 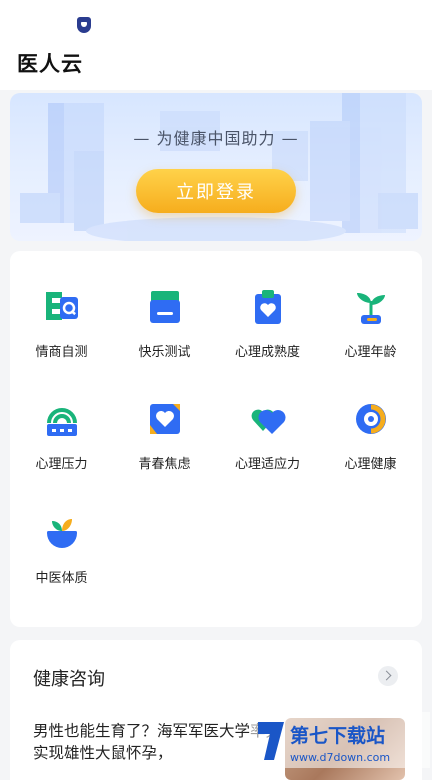 What do you see at coordinates (371, 419) in the screenshot?
I see `rings-icon` at bounding box center [371, 419].